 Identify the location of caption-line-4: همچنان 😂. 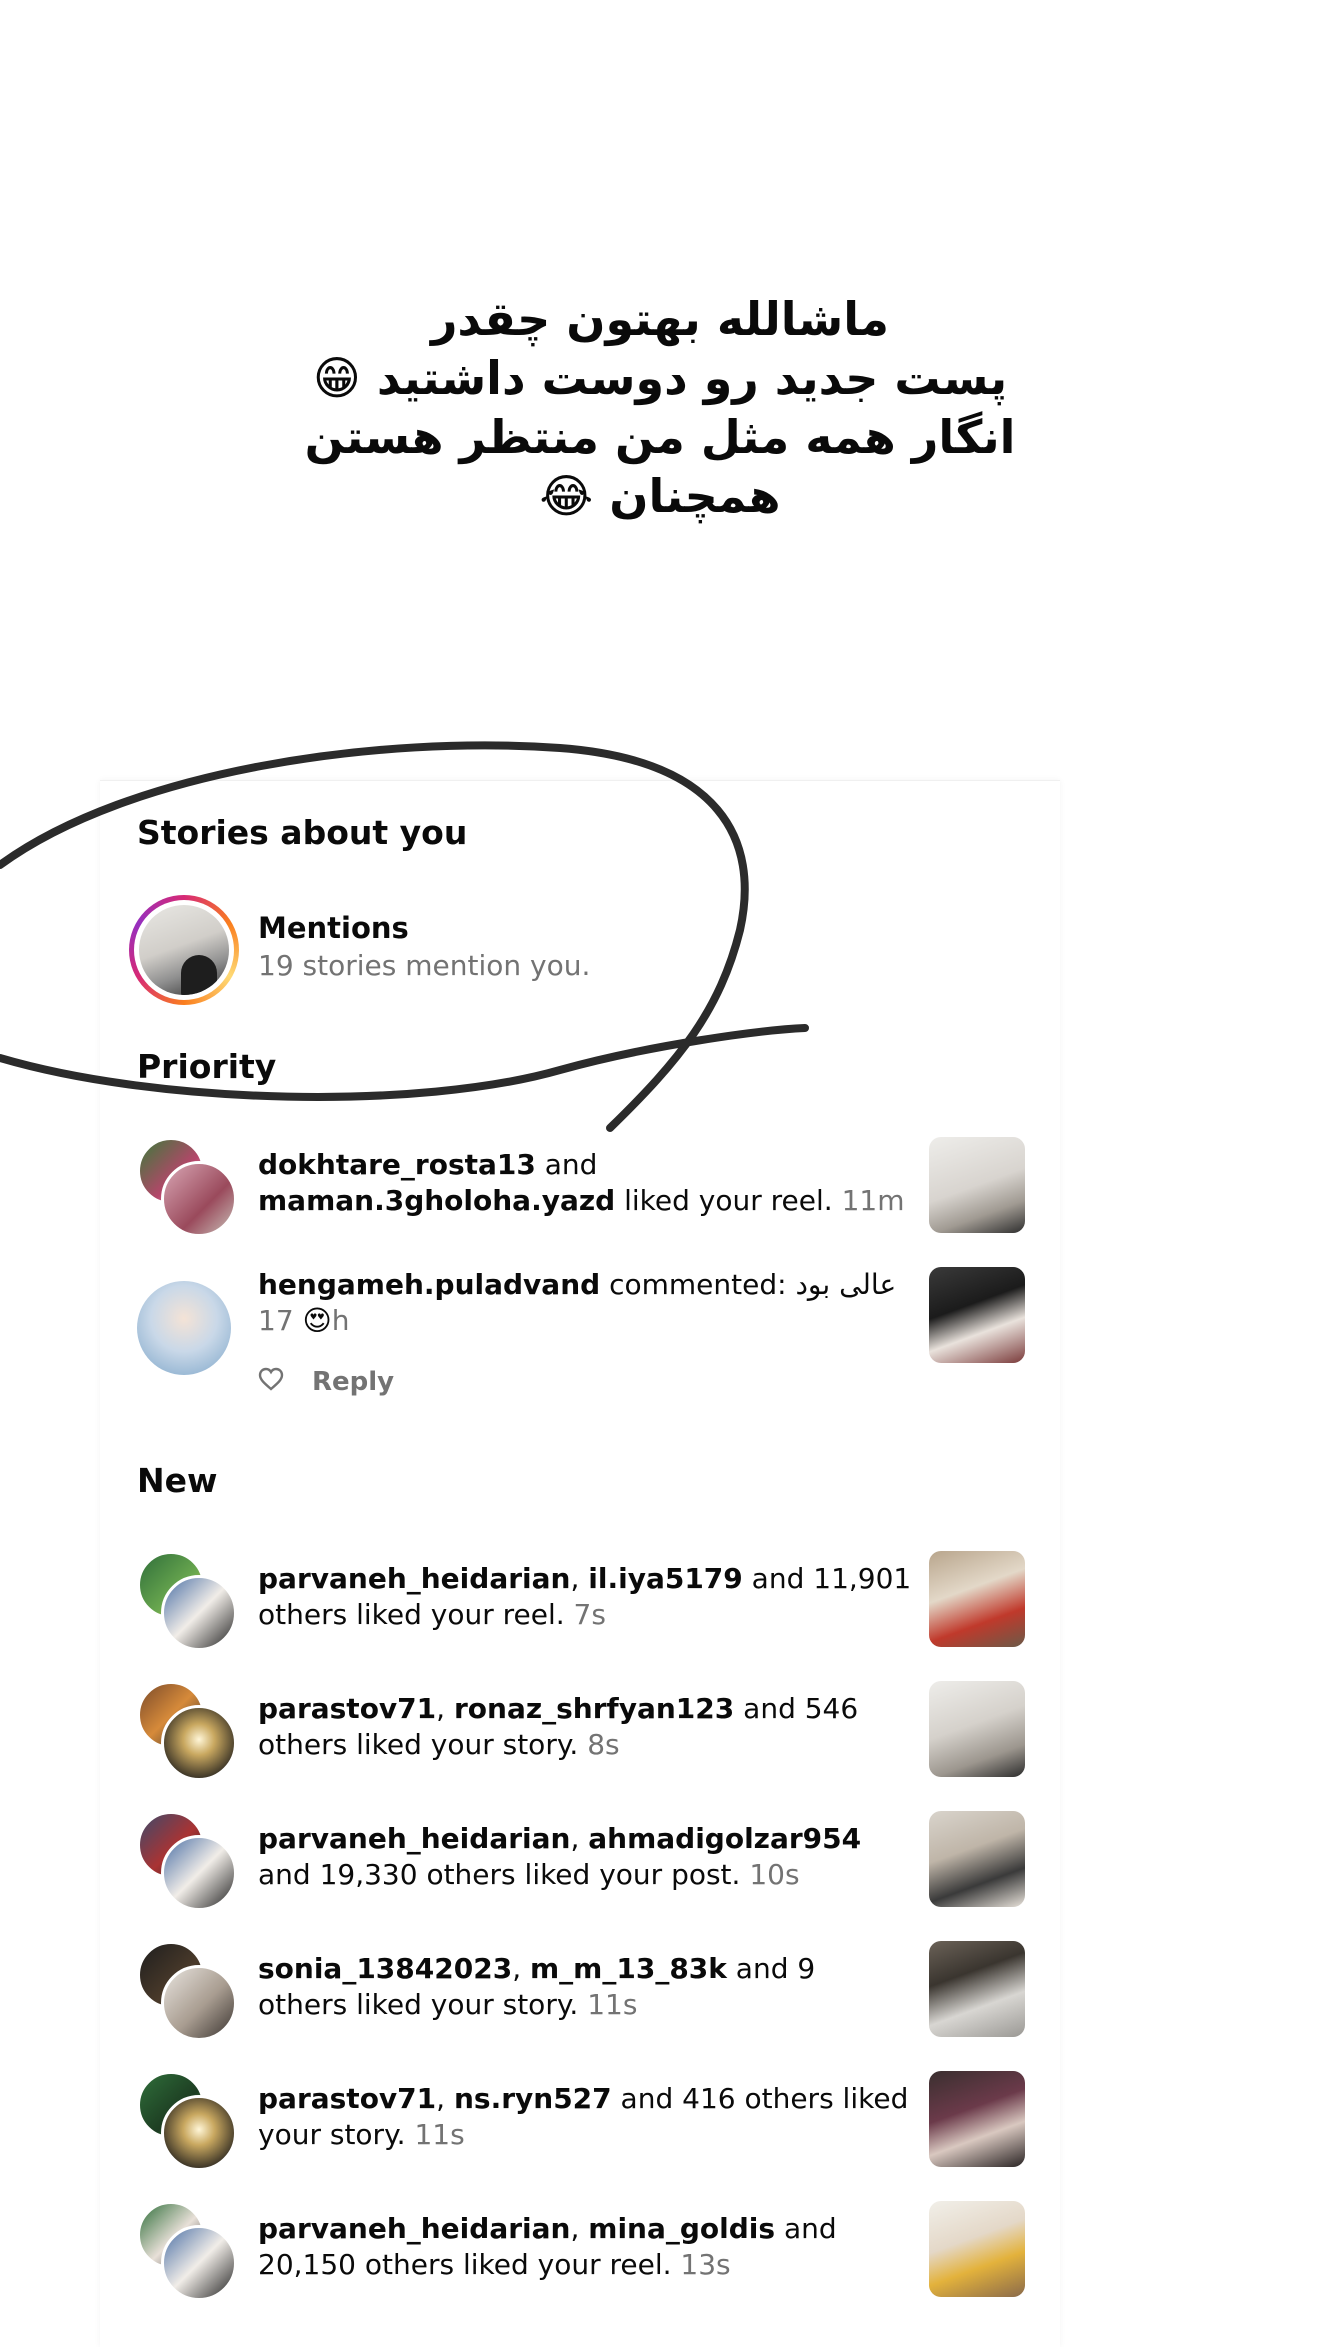
(660, 496).